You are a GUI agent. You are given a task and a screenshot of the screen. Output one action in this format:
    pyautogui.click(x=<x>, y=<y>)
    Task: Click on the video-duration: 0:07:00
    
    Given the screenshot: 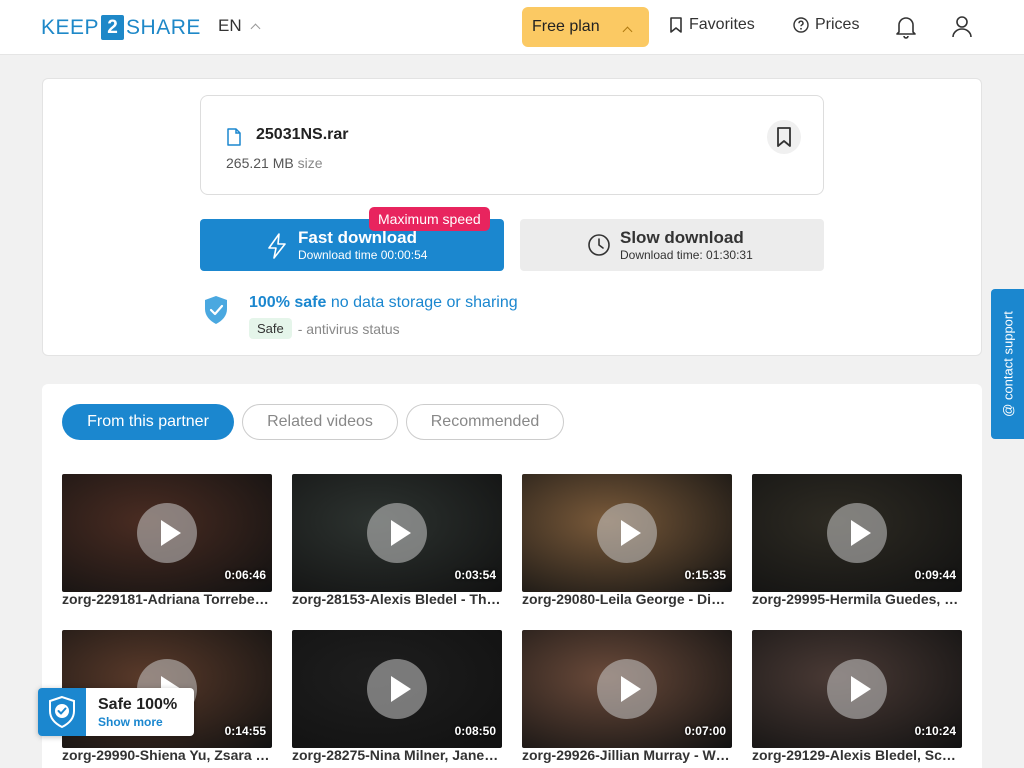 What is the action you would take?
    pyautogui.click(x=705, y=731)
    